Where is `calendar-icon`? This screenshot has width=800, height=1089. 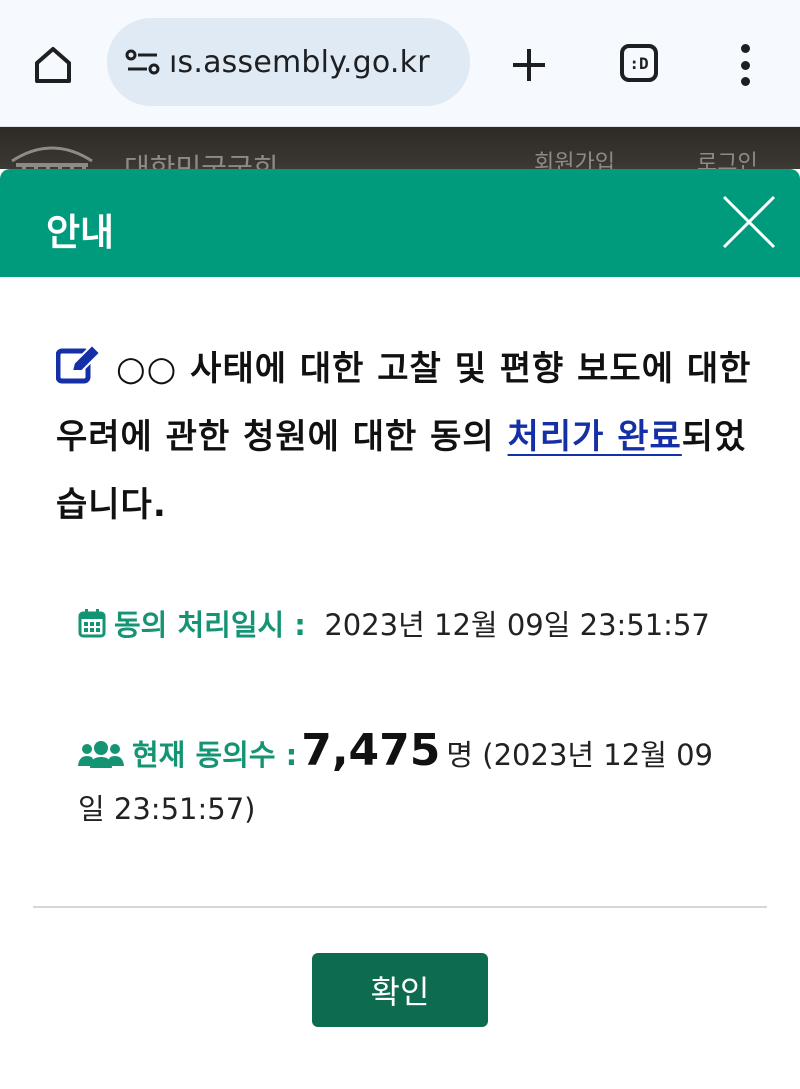
calendar-icon is located at coordinates (92, 623).